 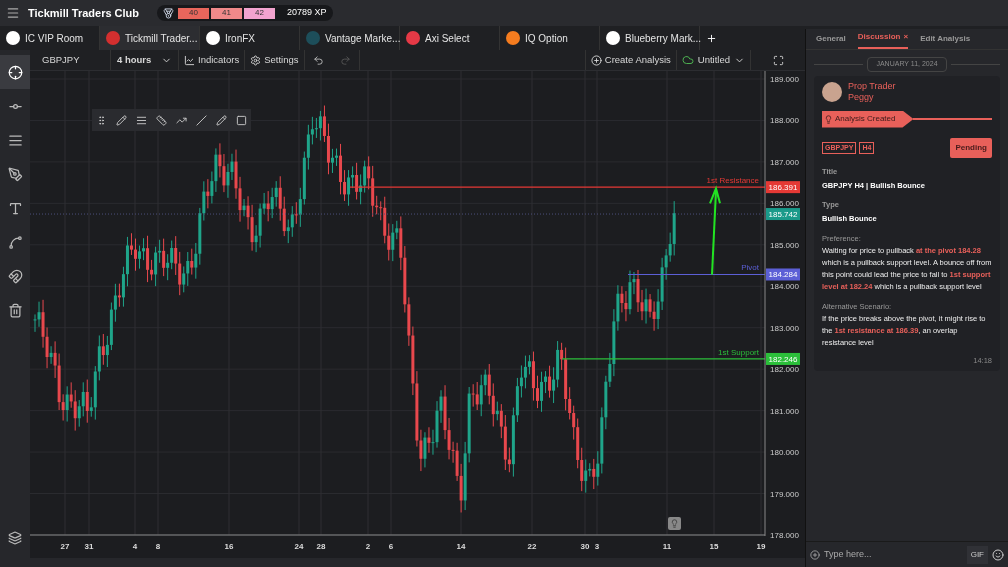 What do you see at coordinates (667, 546) in the screenshot?
I see `date-axis-label: 11` at bounding box center [667, 546].